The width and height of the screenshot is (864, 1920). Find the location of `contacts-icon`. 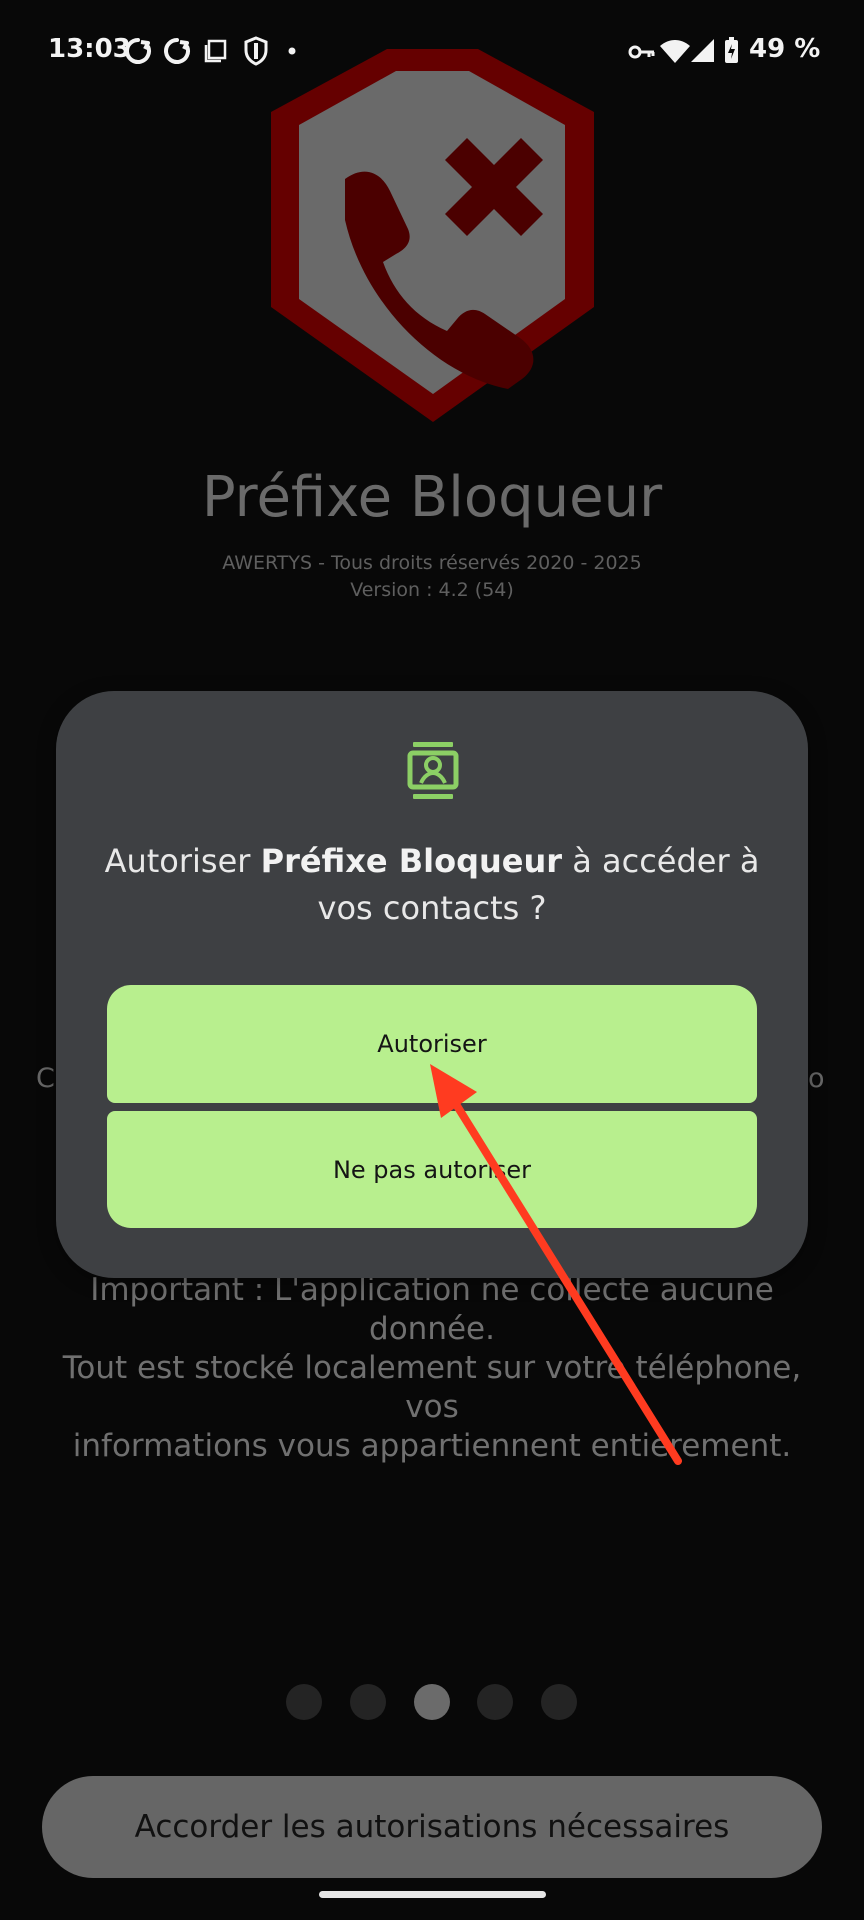

contacts-icon is located at coordinates (433, 770).